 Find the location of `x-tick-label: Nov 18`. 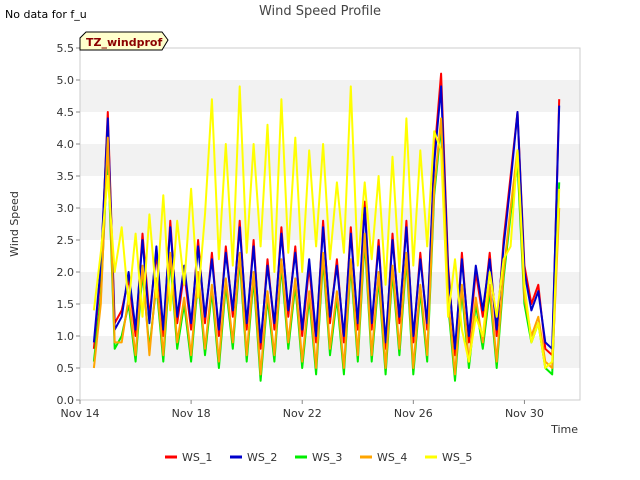

x-tick-label: Nov 18 is located at coordinates (191, 413).